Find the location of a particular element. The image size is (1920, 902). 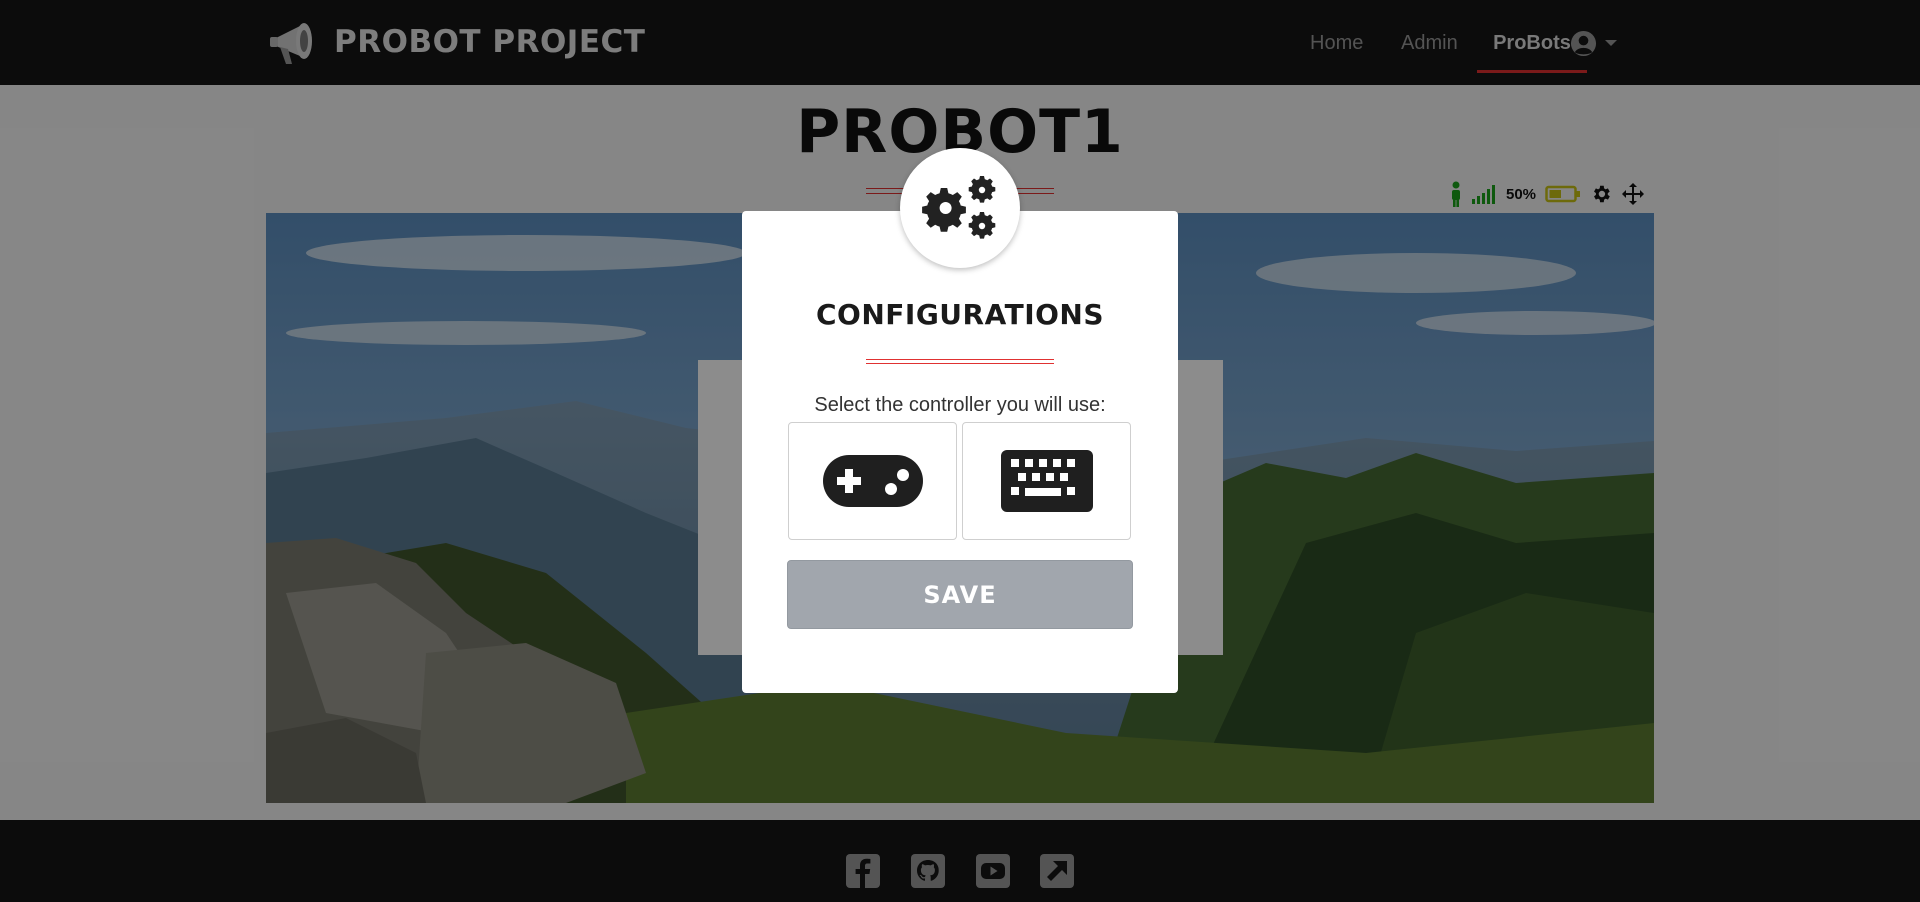

modal-prompt: Select the controller you will use: is located at coordinates (960, 405).